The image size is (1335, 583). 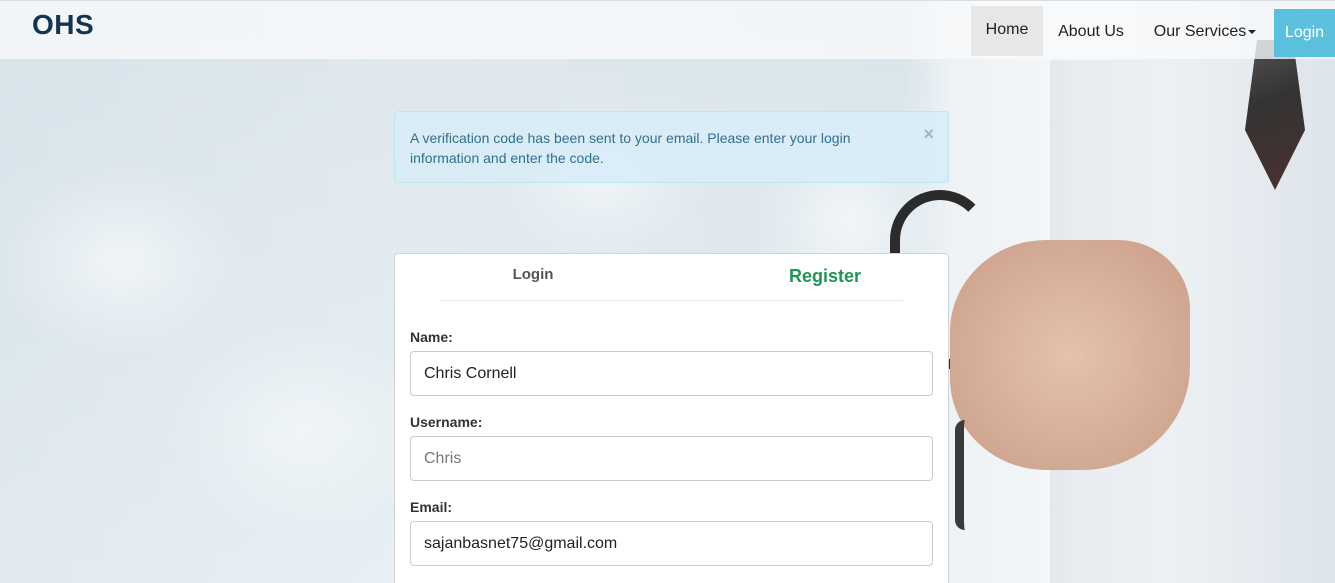 What do you see at coordinates (1200, 31) in the screenshot?
I see `nav-our-services-label: Our Services` at bounding box center [1200, 31].